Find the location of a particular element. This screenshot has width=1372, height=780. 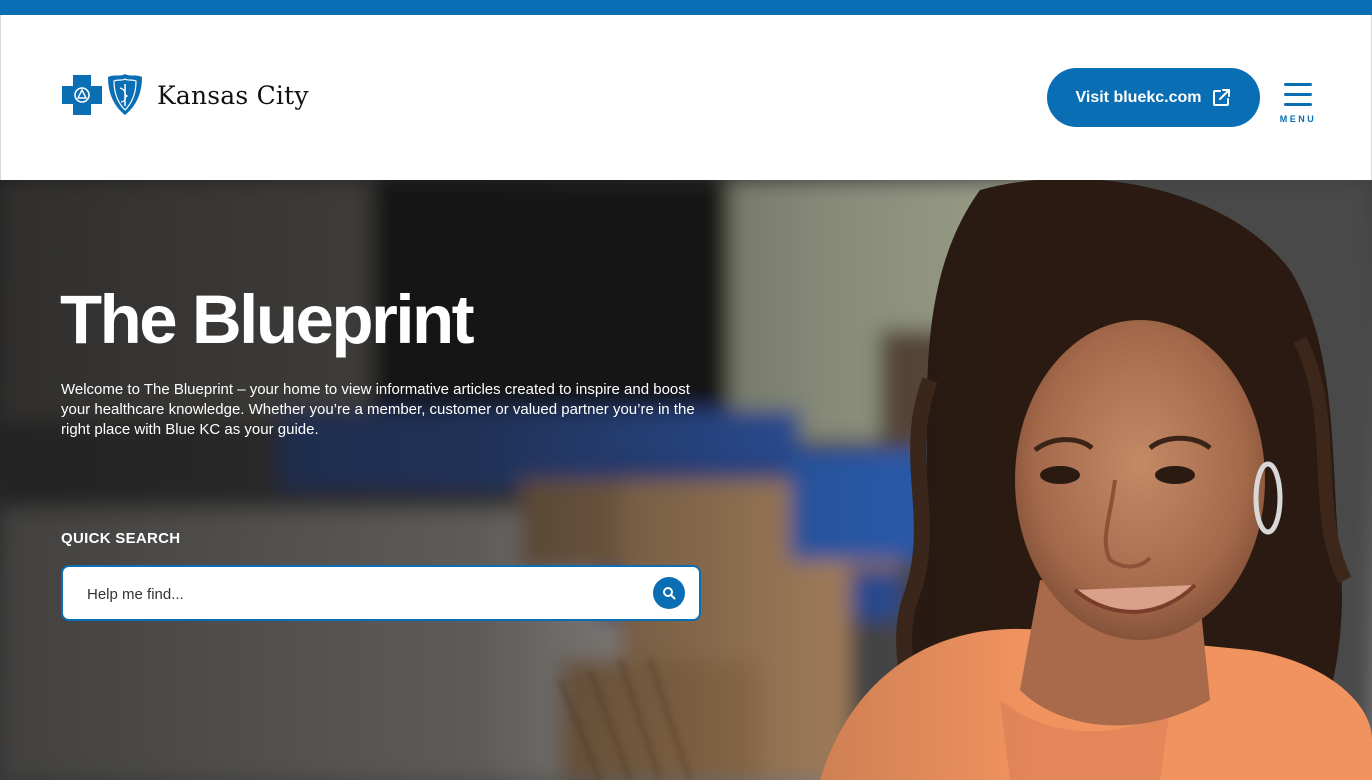

quick-search-label: QUICK SEARCH is located at coordinates (121, 538).